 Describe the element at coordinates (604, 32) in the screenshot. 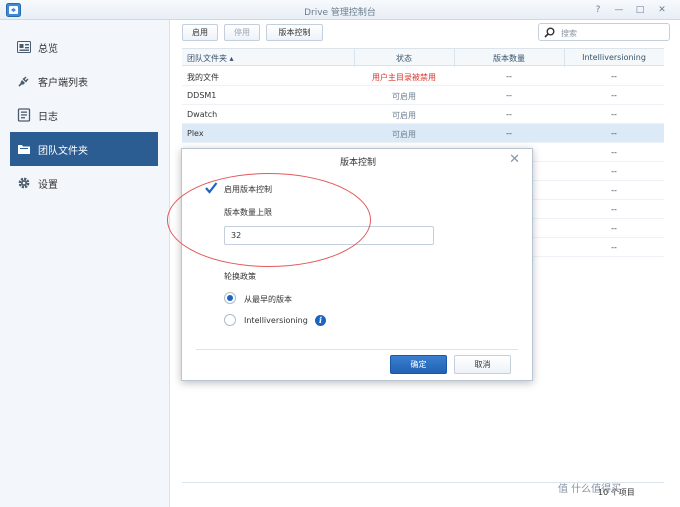

I see `search-input: 搜索` at that location.